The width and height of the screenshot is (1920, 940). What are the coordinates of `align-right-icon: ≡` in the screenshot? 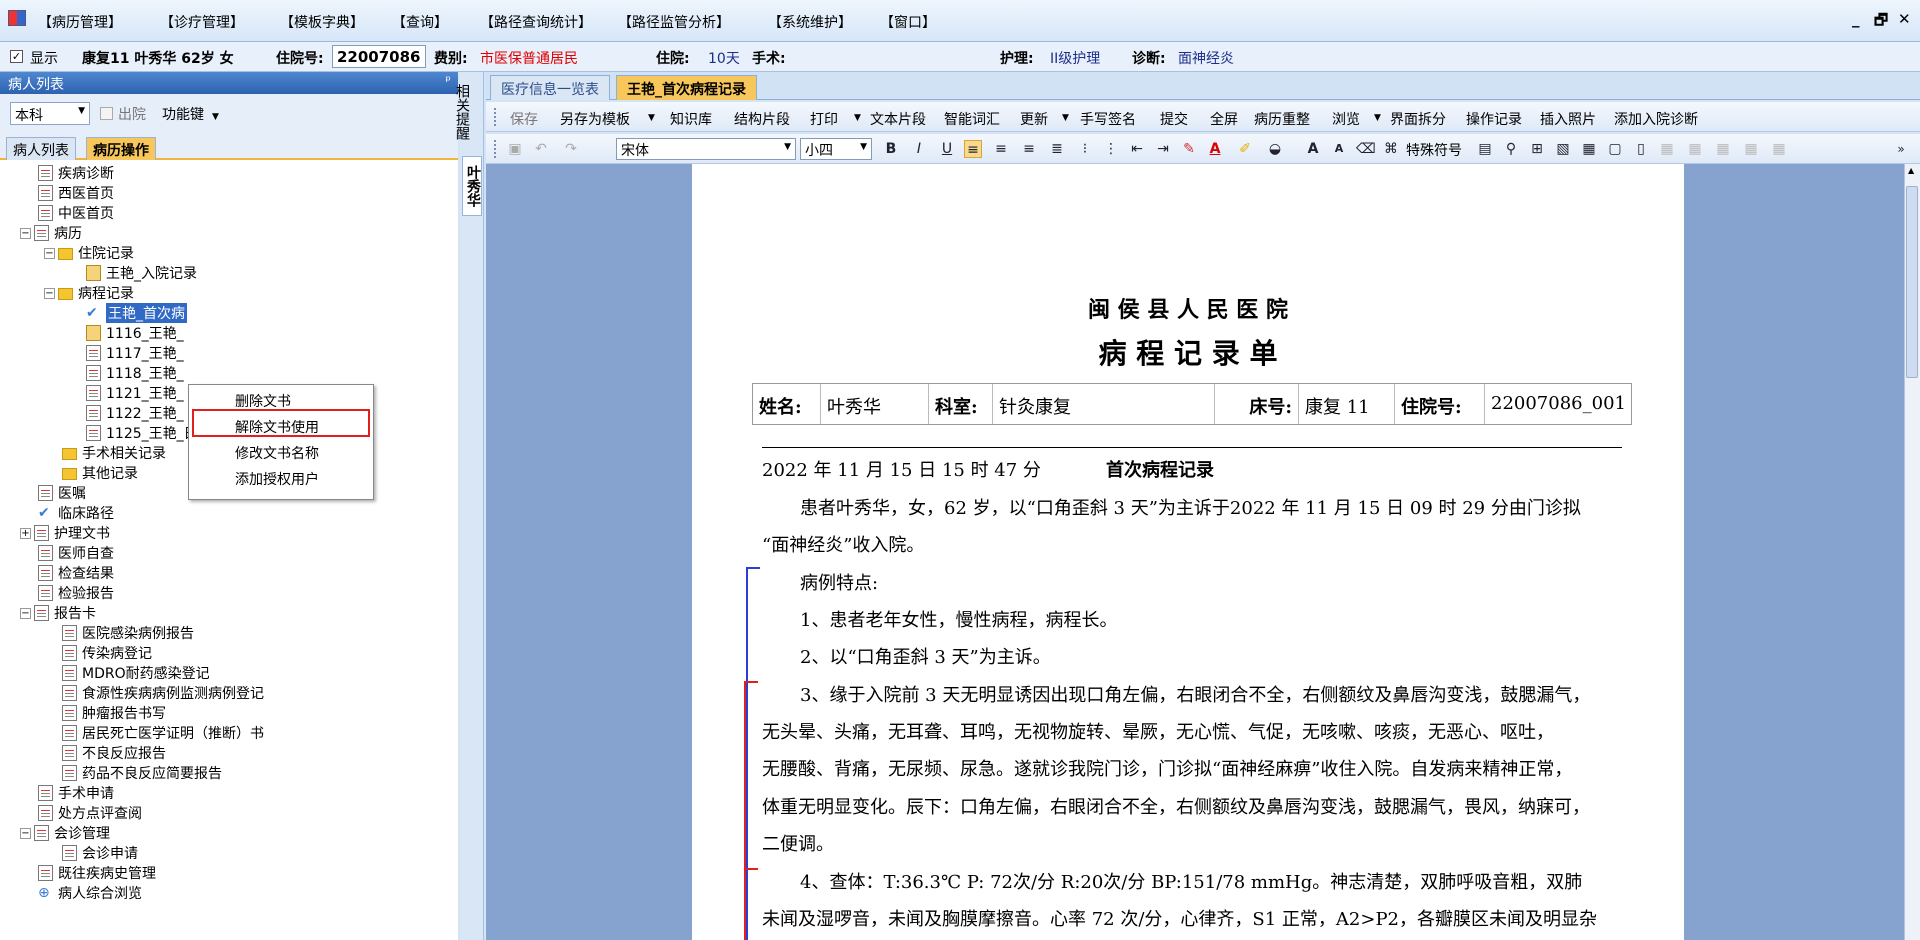 It's located at (1029, 149).